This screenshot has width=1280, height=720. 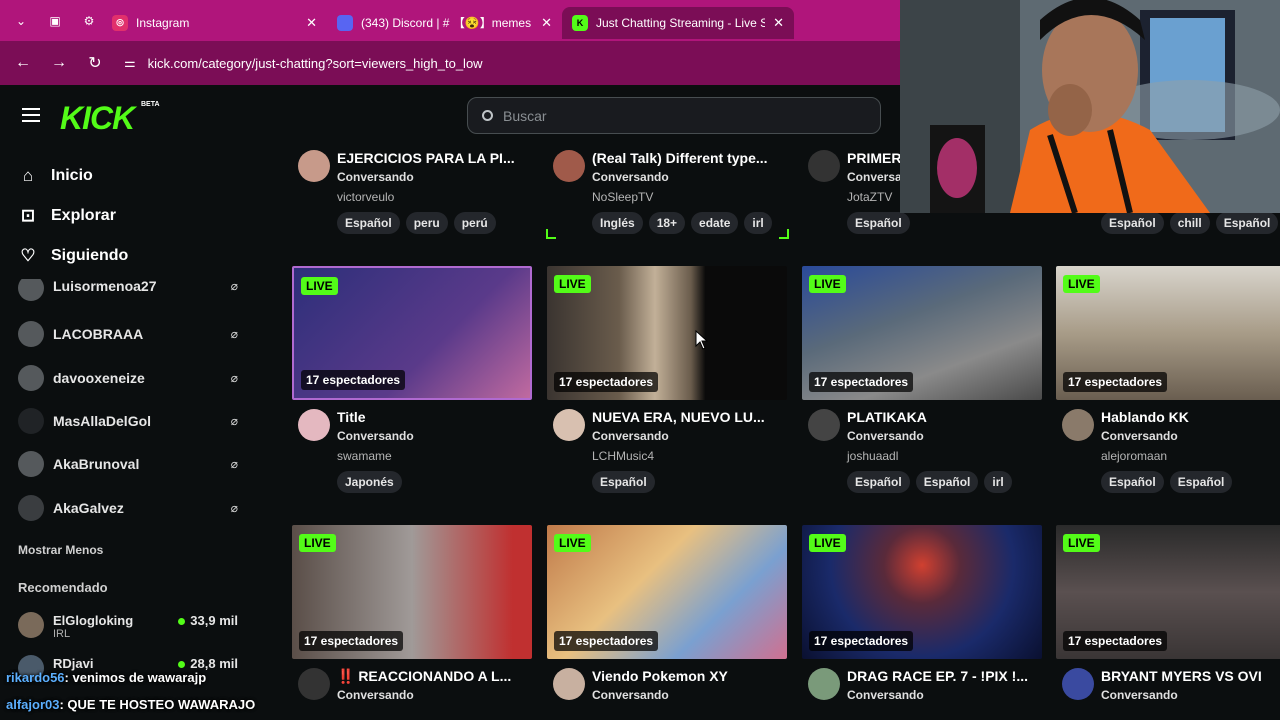 What do you see at coordinates (67, 216) in the screenshot?
I see `sidebar-item-explorar: ⊡ Explorar` at bounding box center [67, 216].